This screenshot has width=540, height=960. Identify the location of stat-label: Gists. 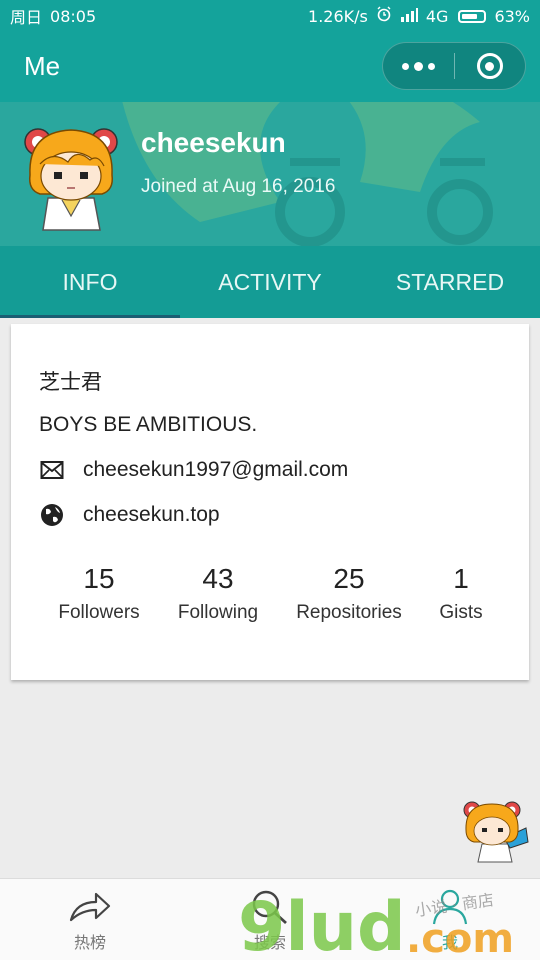
(461, 612).